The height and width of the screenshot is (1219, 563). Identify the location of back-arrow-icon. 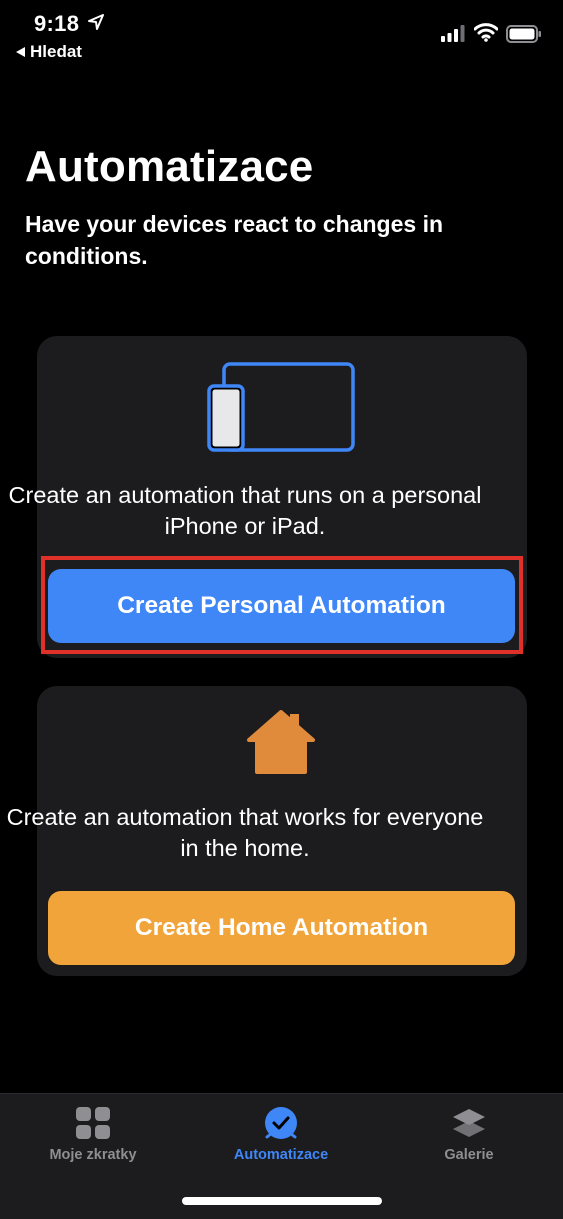
(20, 52).